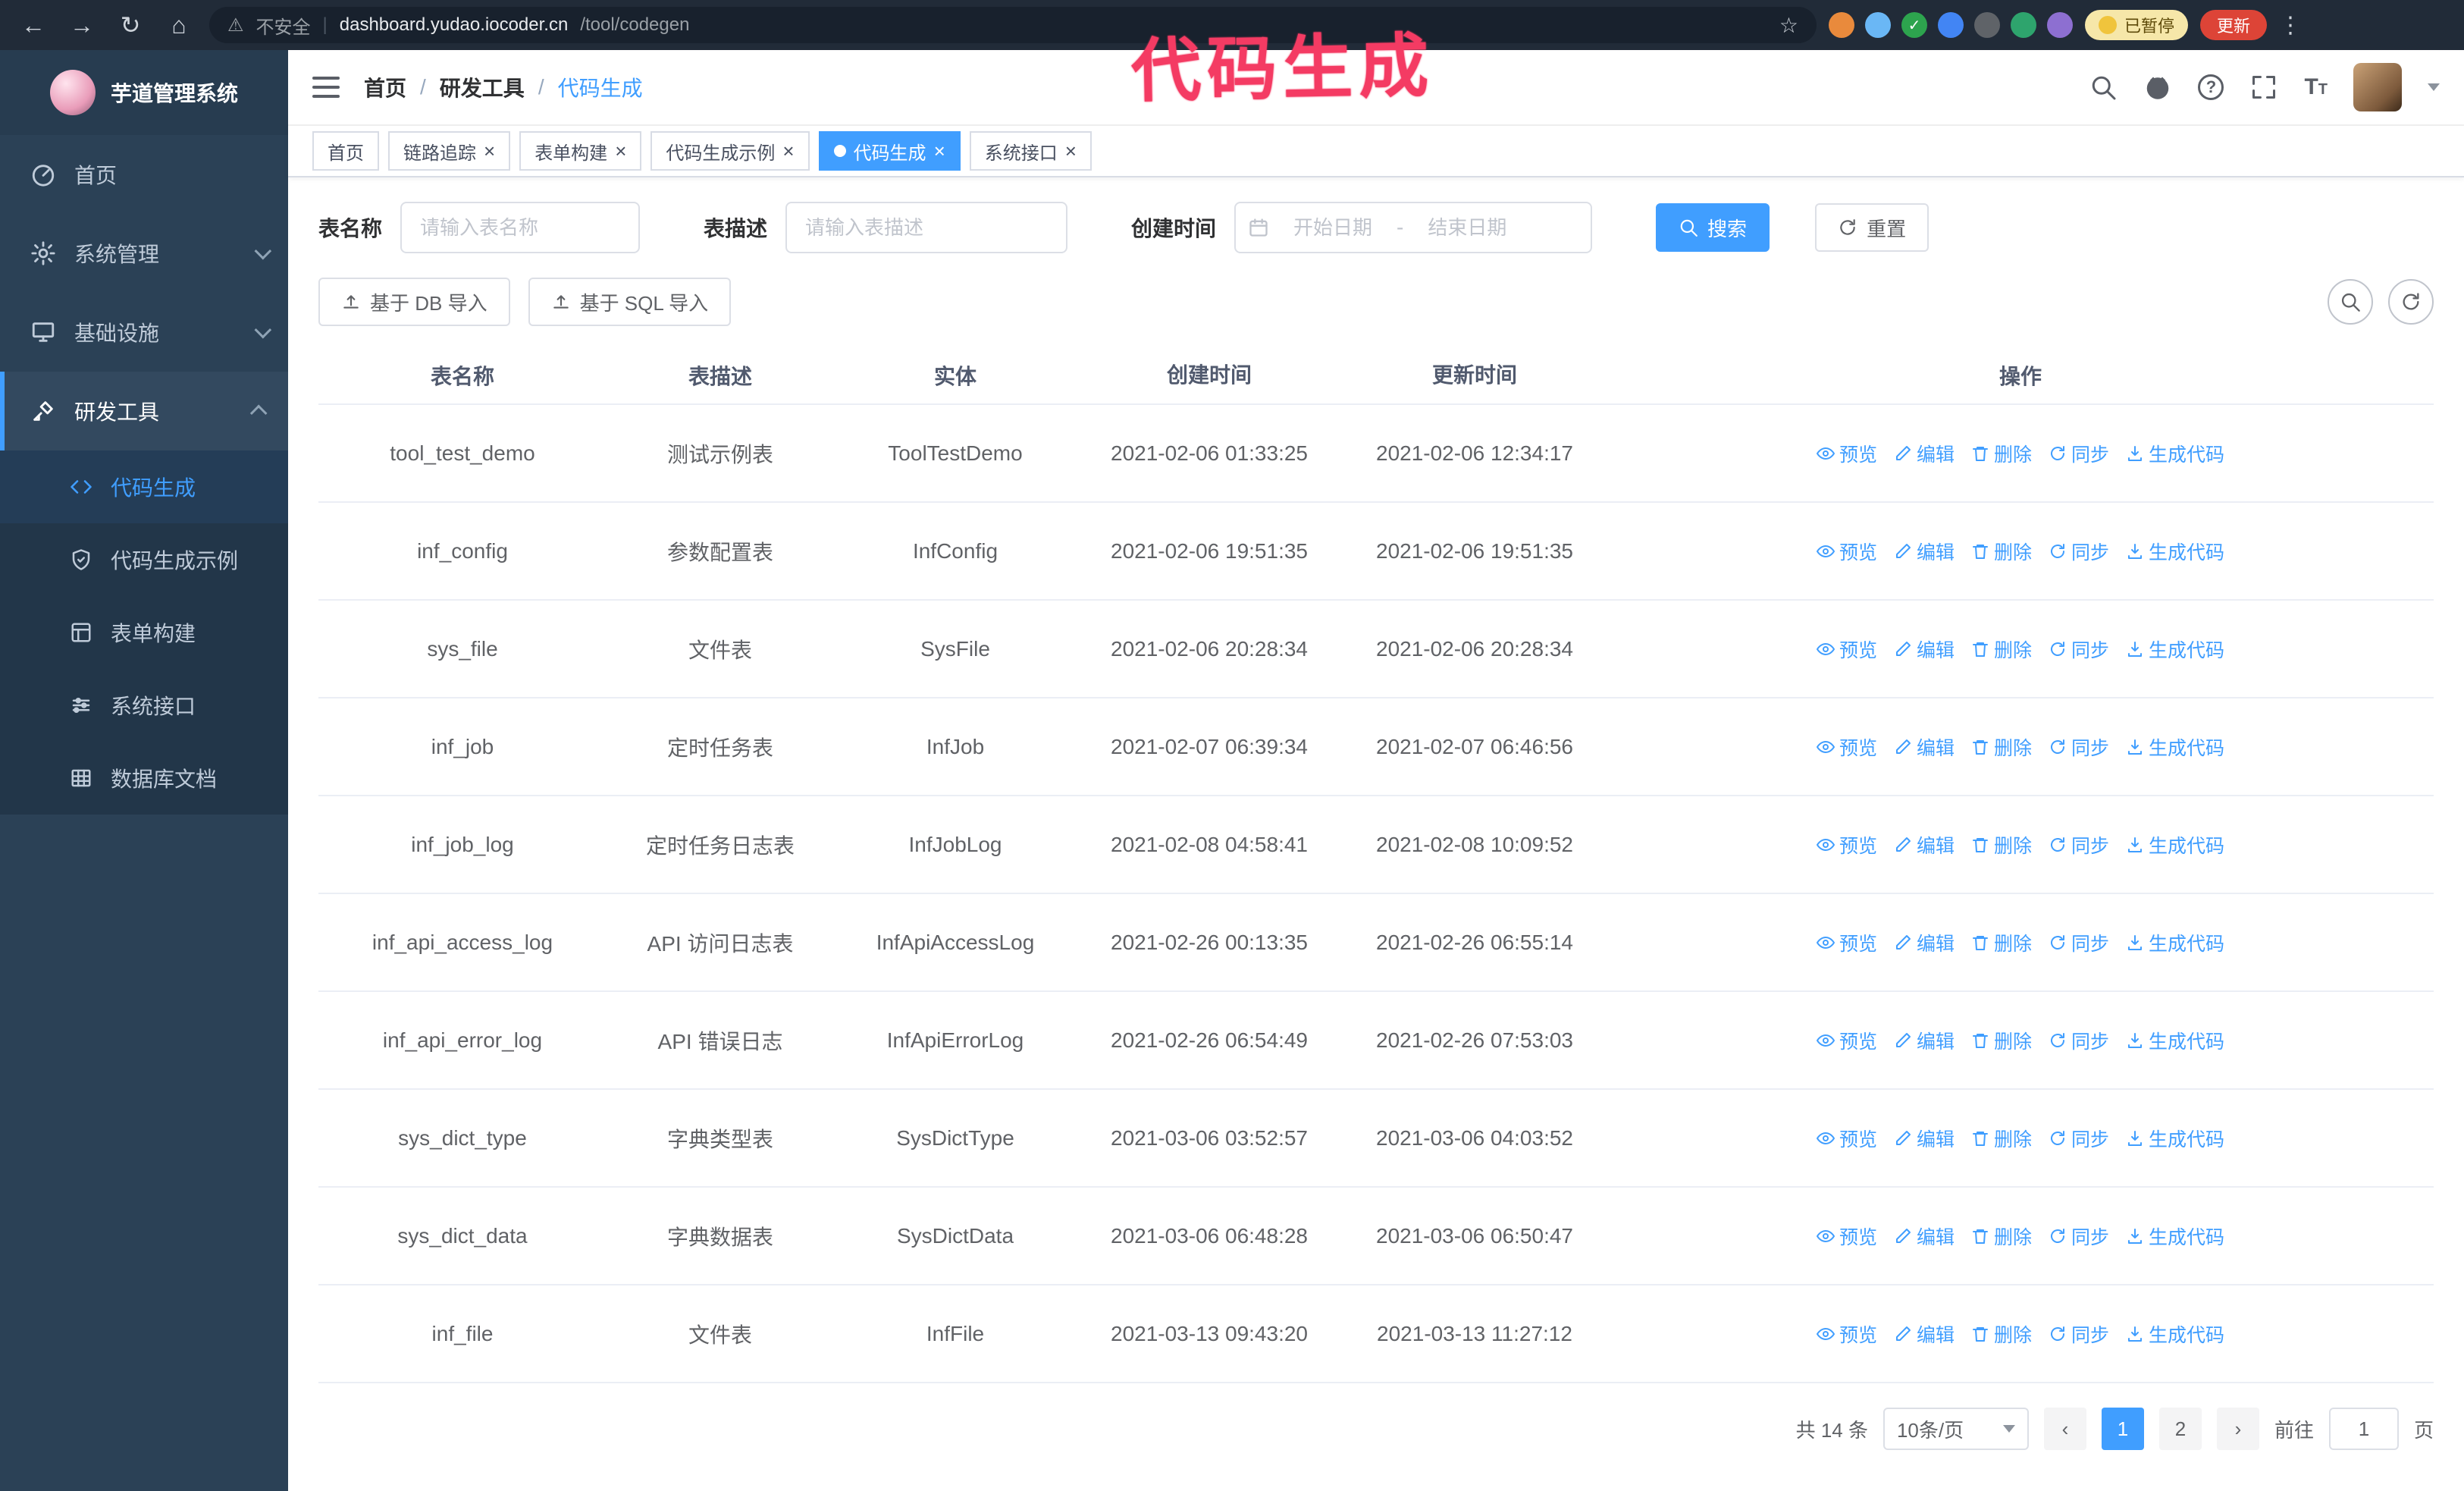 Image resolution: width=2464 pixels, height=1491 pixels. Describe the element at coordinates (385, 87) in the screenshot. I see `breadcrumb-home: 首页` at that location.